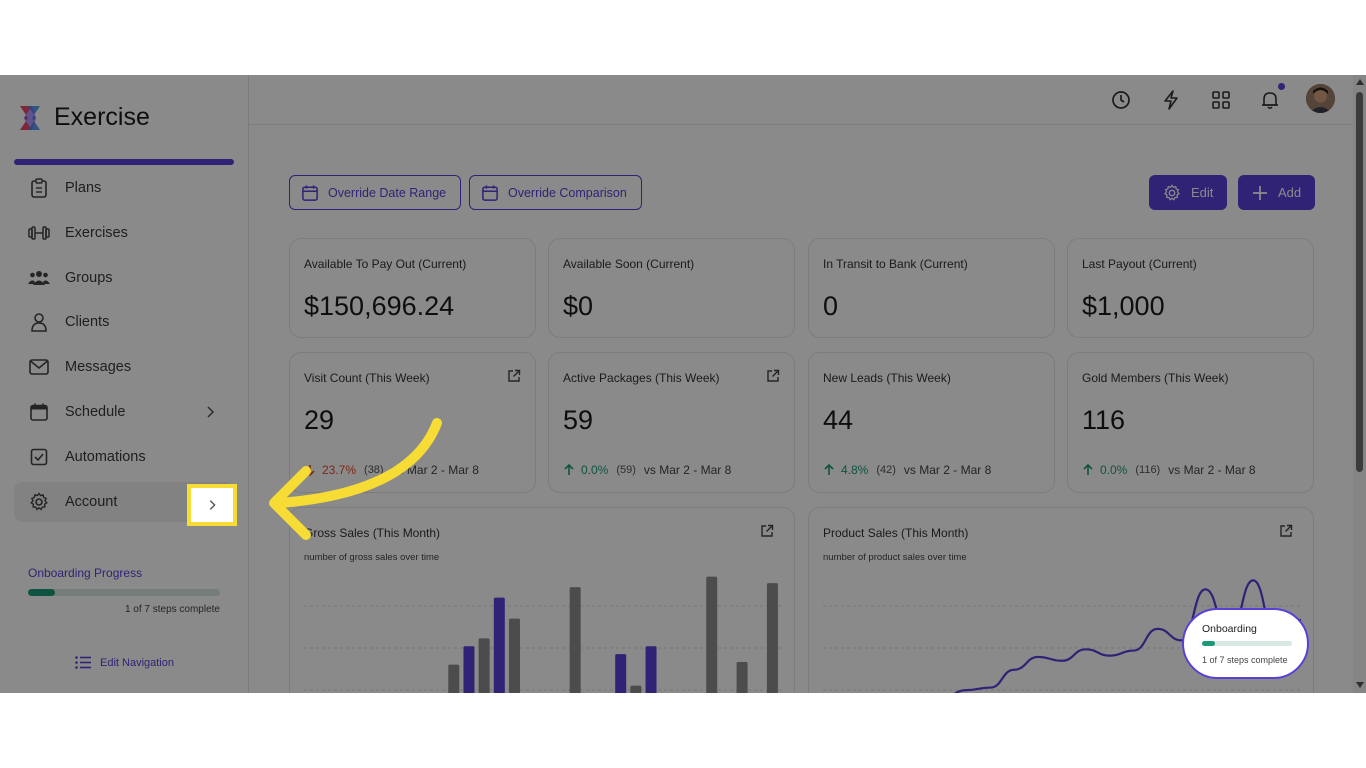  Describe the element at coordinates (907, 470) in the screenshot. I see `stat-comparison: 4.8% (42) vs Mar 2 - Mar 8` at that location.